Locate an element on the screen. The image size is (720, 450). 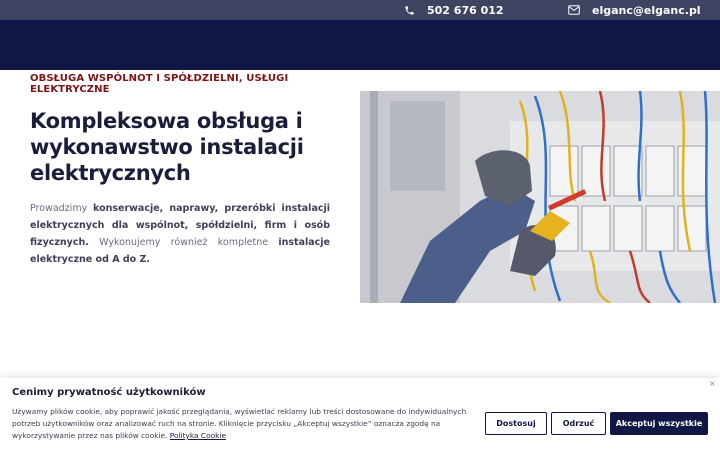
desc-part-3: Wykonujemy również kompletne is located at coordinates (183, 242).